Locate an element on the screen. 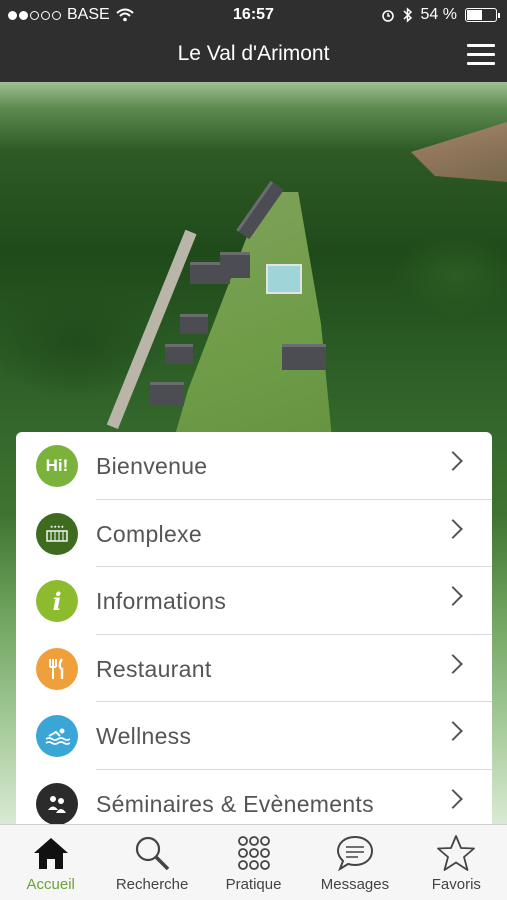 This screenshot has height=900, width=507. menu-item-label: Restaurant is located at coordinates (154, 668).